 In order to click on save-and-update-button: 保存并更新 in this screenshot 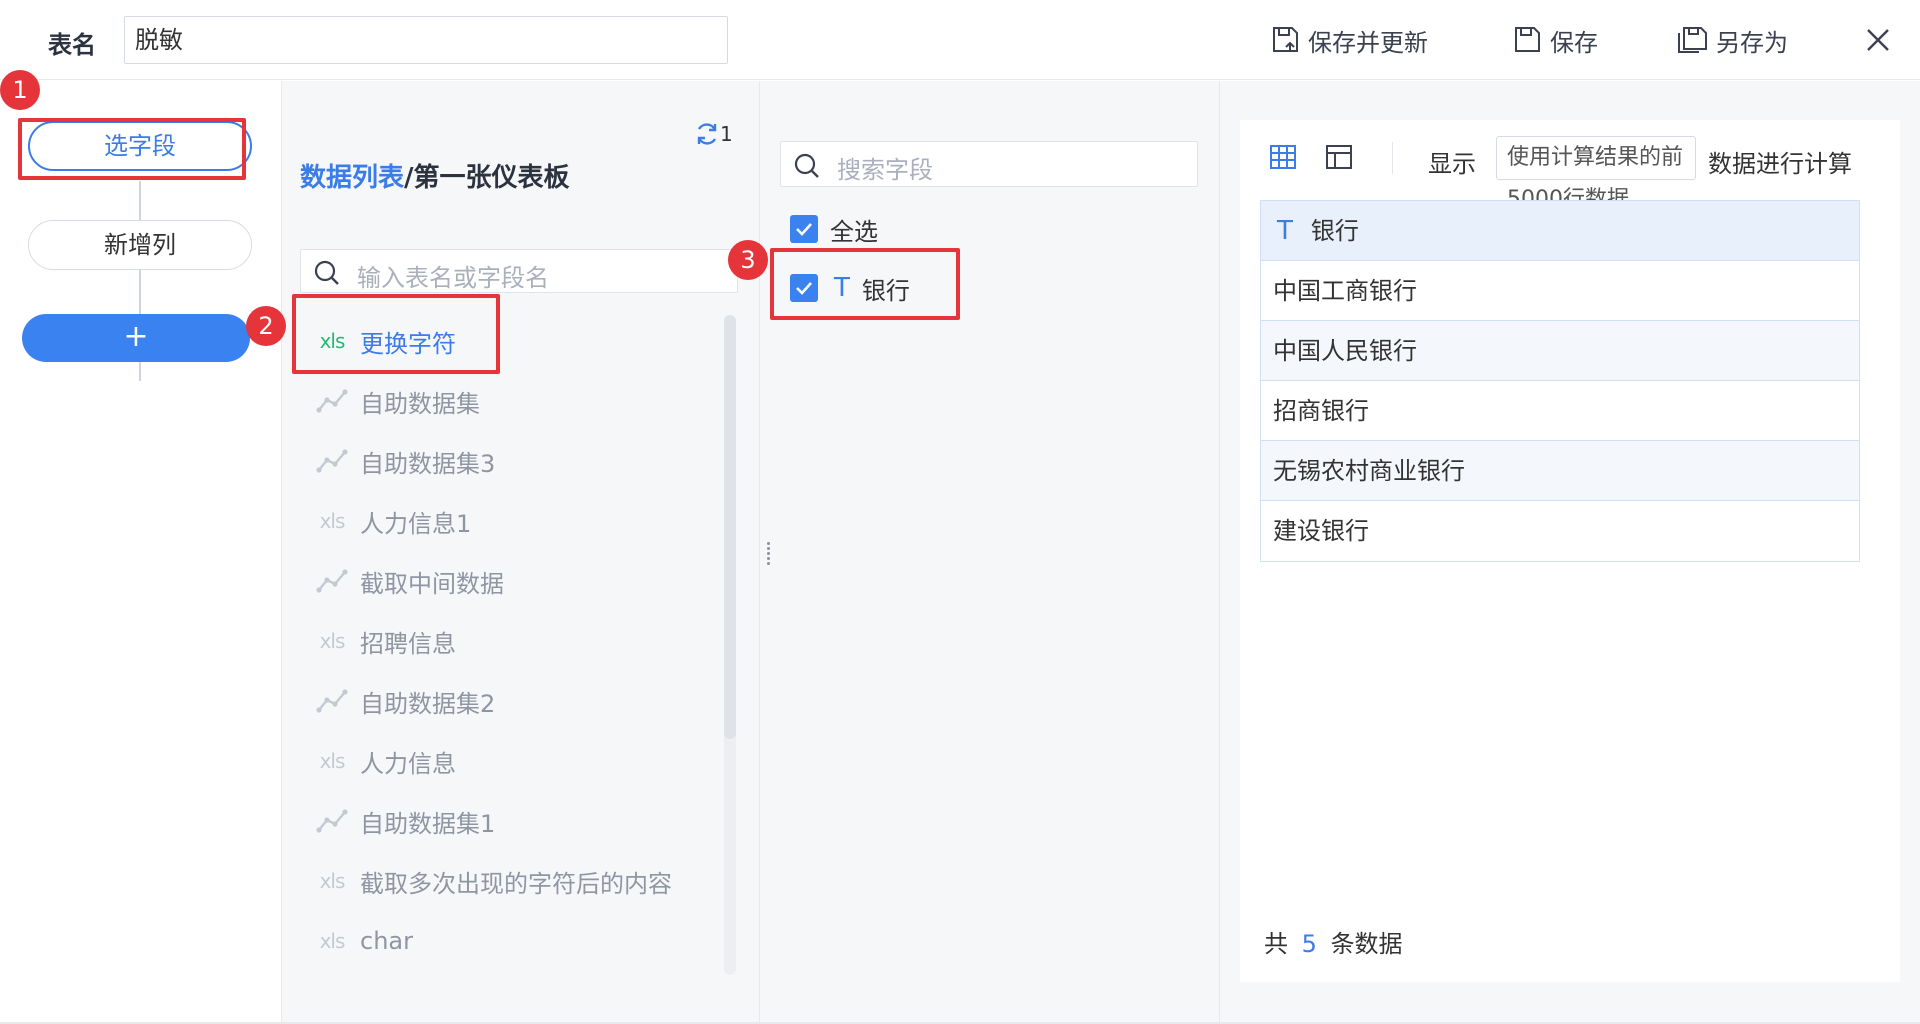, I will do `click(1349, 40)`.